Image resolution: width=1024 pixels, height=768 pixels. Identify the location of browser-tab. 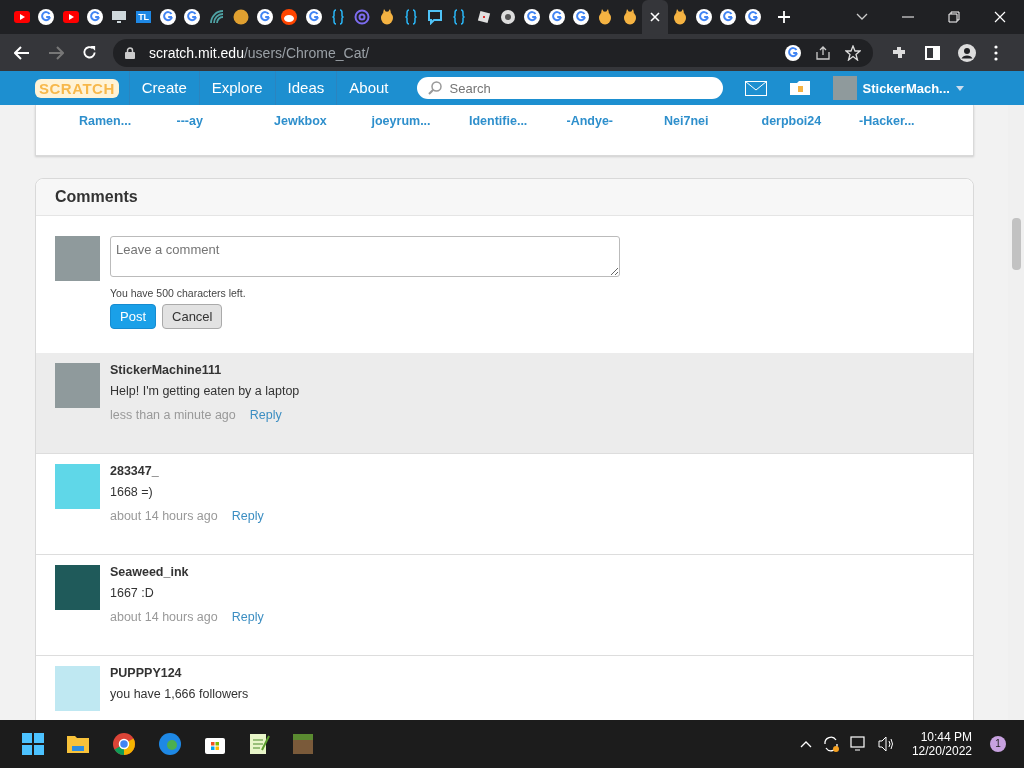
(654, 17).